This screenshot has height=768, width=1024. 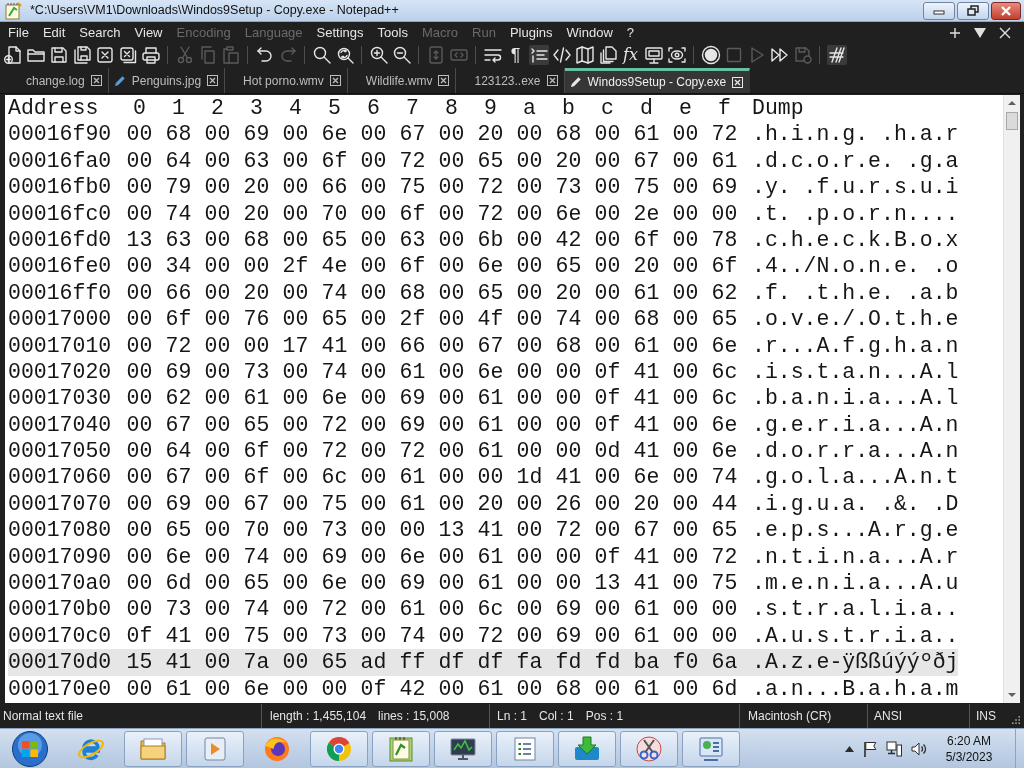 What do you see at coordinates (849, 748) in the screenshot?
I see `up-triangle-icon` at bounding box center [849, 748].